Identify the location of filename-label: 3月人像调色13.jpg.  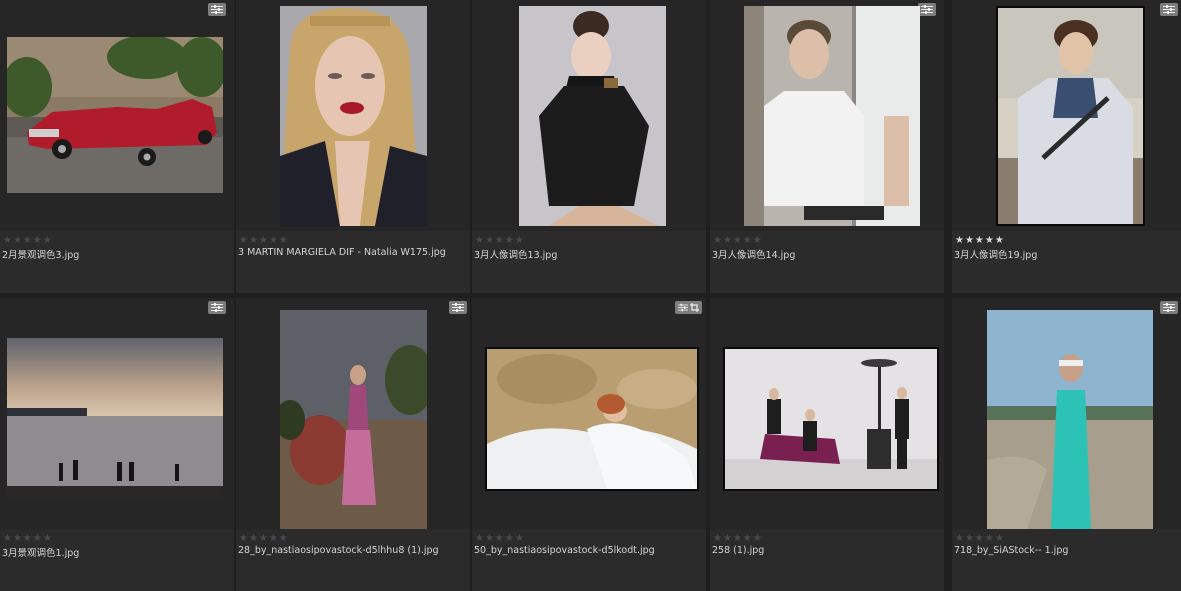
(516, 255).